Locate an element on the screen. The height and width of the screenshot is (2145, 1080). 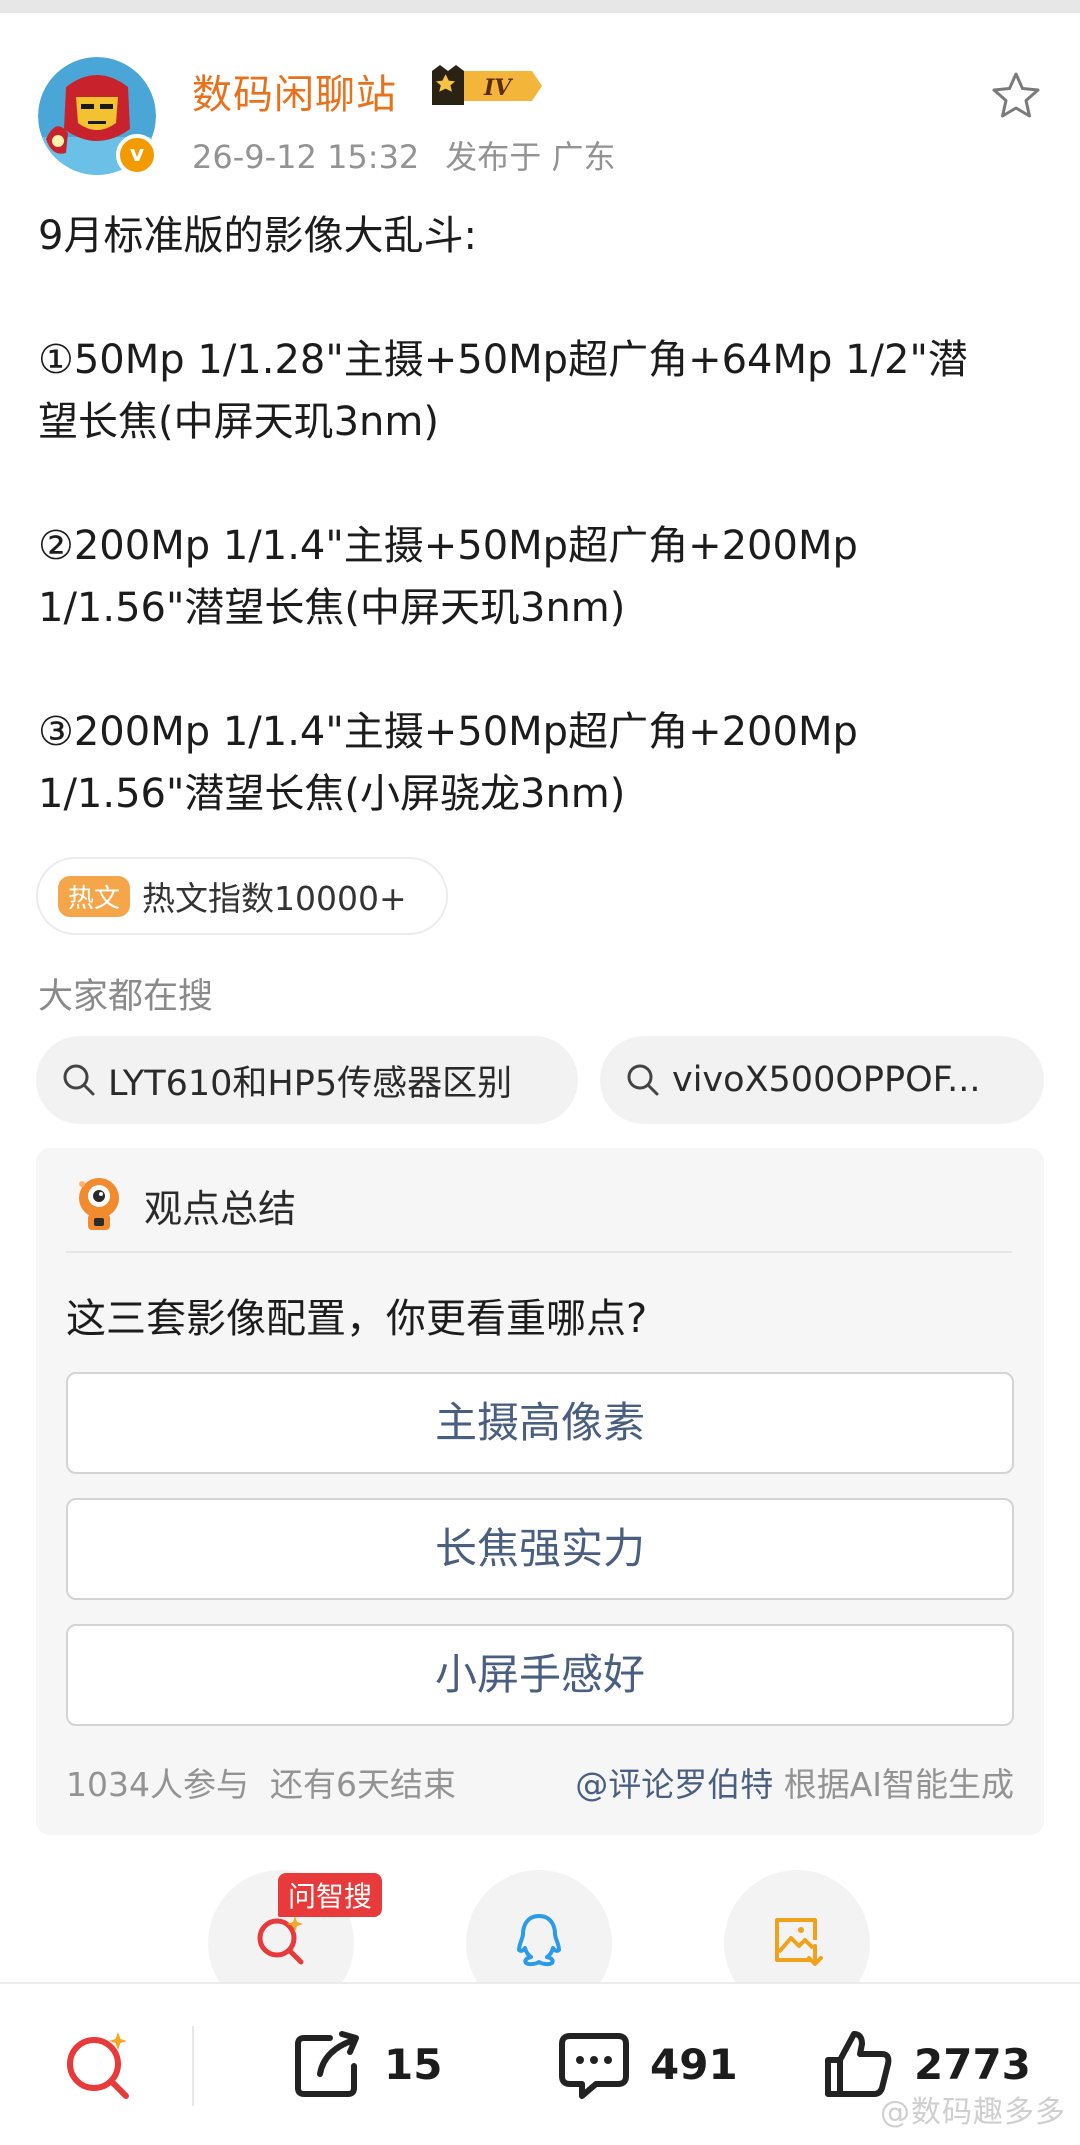
poll-remaining: 还有6天结束 is located at coordinates (362, 1784).